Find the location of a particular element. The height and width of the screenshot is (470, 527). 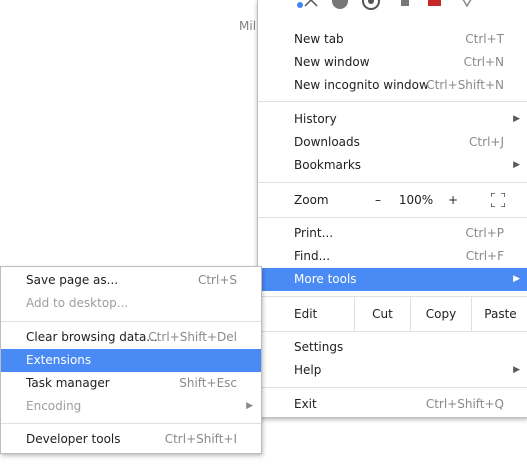

menu-item-new-tab: New tab Ctrl+T is located at coordinates (392, 39).